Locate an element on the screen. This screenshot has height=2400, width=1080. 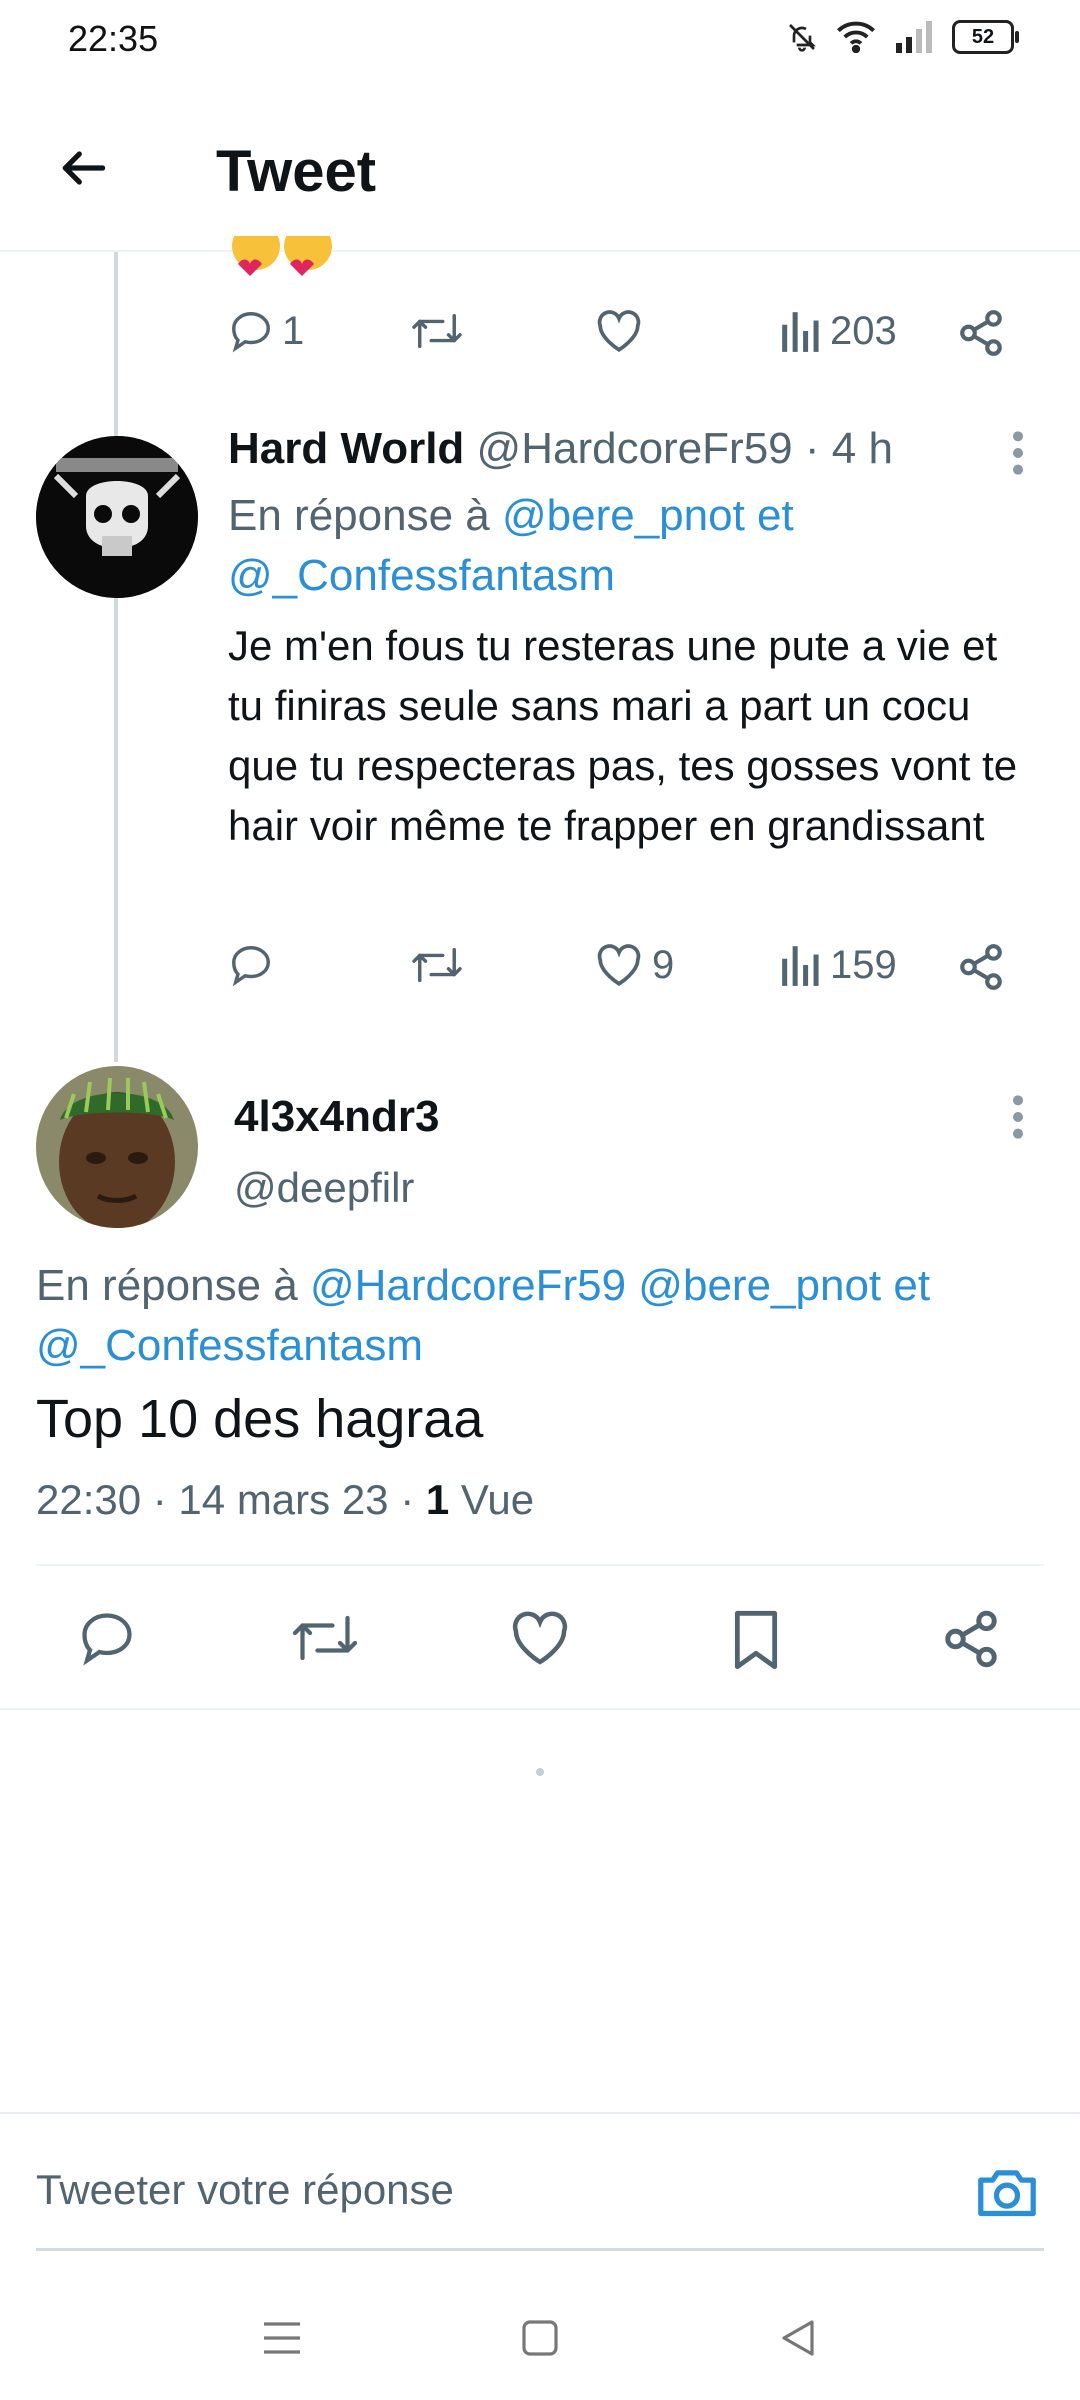
like-count: 9 is located at coordinates (663, 964).